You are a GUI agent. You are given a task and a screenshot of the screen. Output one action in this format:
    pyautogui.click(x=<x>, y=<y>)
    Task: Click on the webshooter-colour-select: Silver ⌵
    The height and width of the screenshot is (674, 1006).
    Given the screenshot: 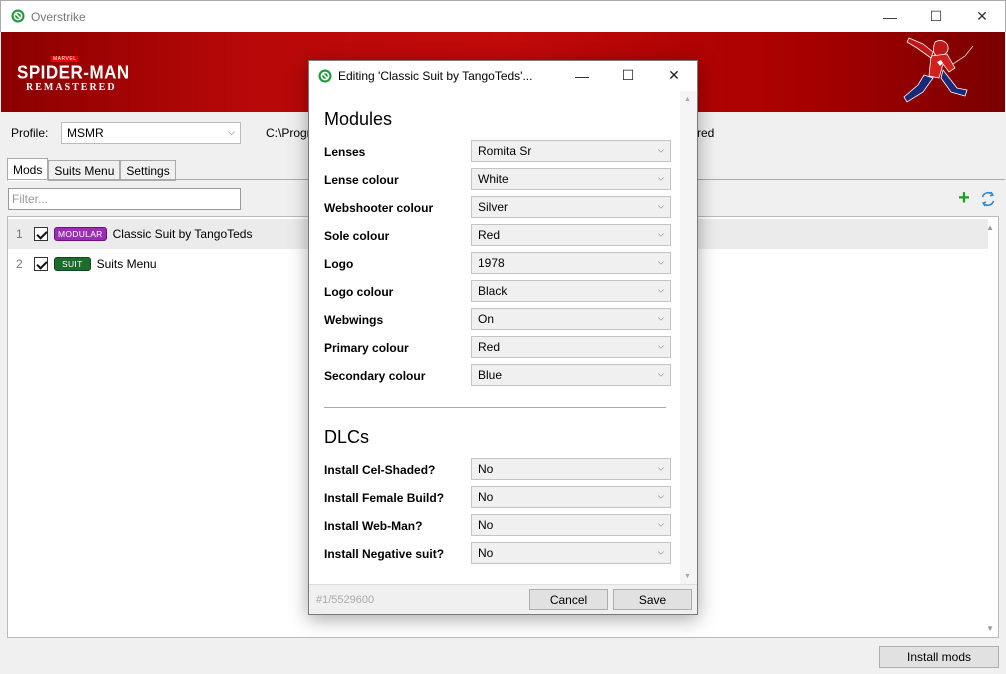 What is the action you would take?
    pyautogui.click(x=571, y=207)
    